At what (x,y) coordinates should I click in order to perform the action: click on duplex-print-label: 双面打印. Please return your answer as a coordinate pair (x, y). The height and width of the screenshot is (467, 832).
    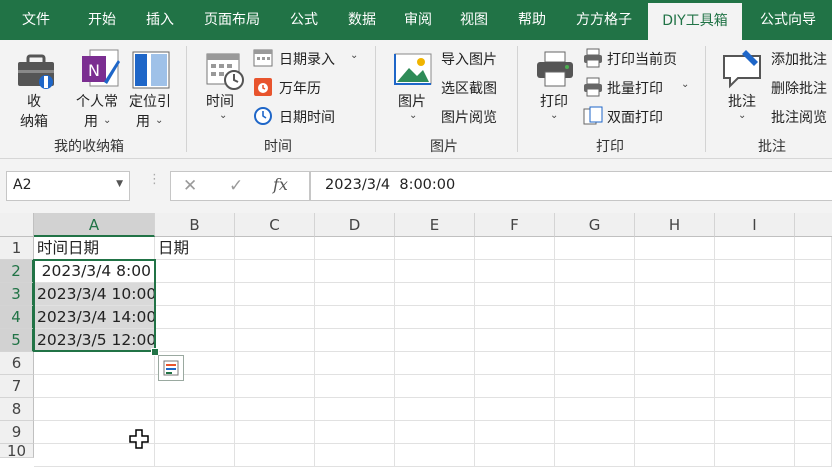
    Looking at the image, I should click on (635, 117).